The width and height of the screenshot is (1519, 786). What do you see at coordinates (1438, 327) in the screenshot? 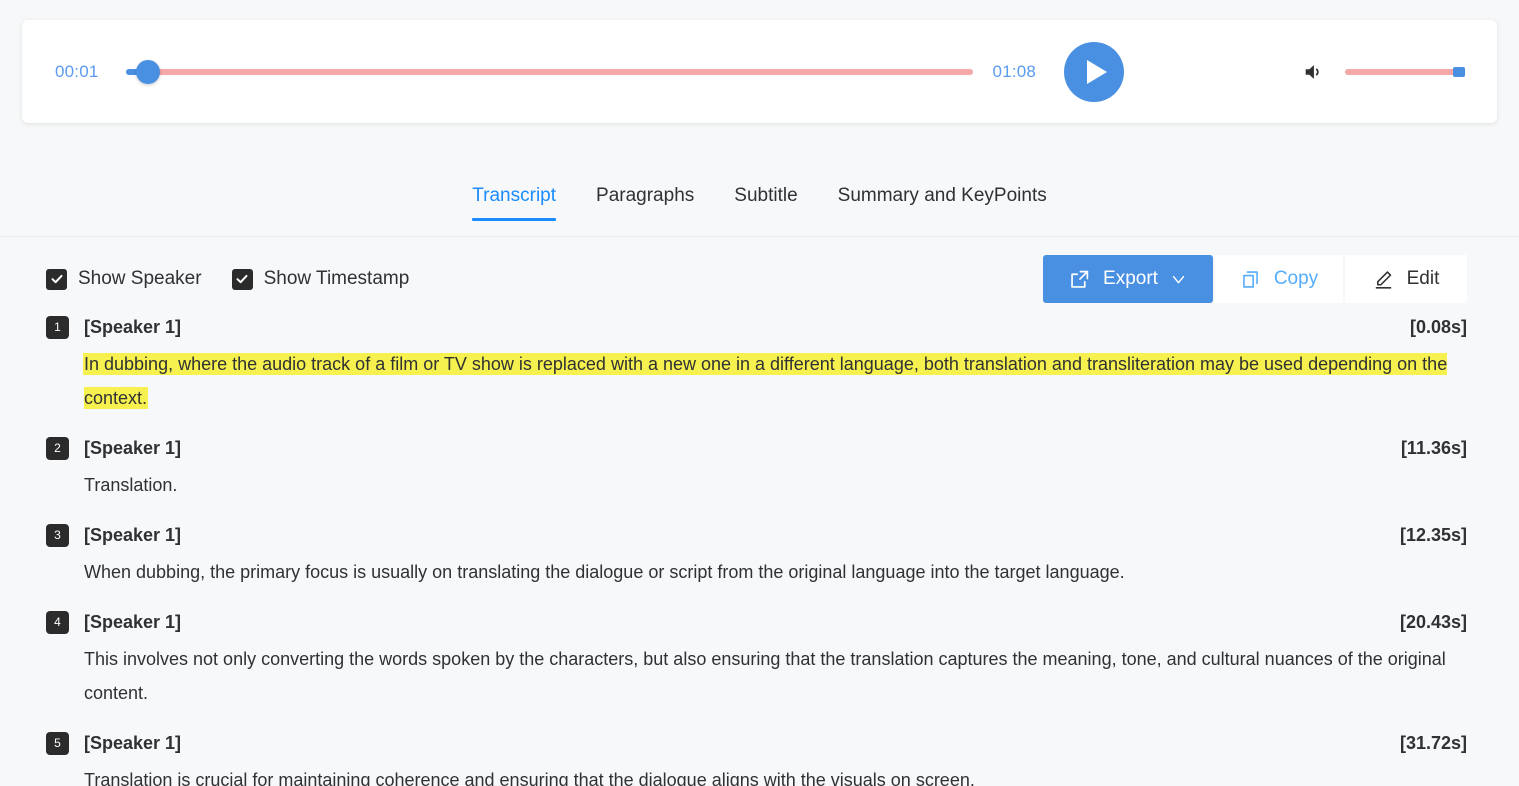
I see `segment-timestamp: [0.08s]` at bounding box center [1438, 327].